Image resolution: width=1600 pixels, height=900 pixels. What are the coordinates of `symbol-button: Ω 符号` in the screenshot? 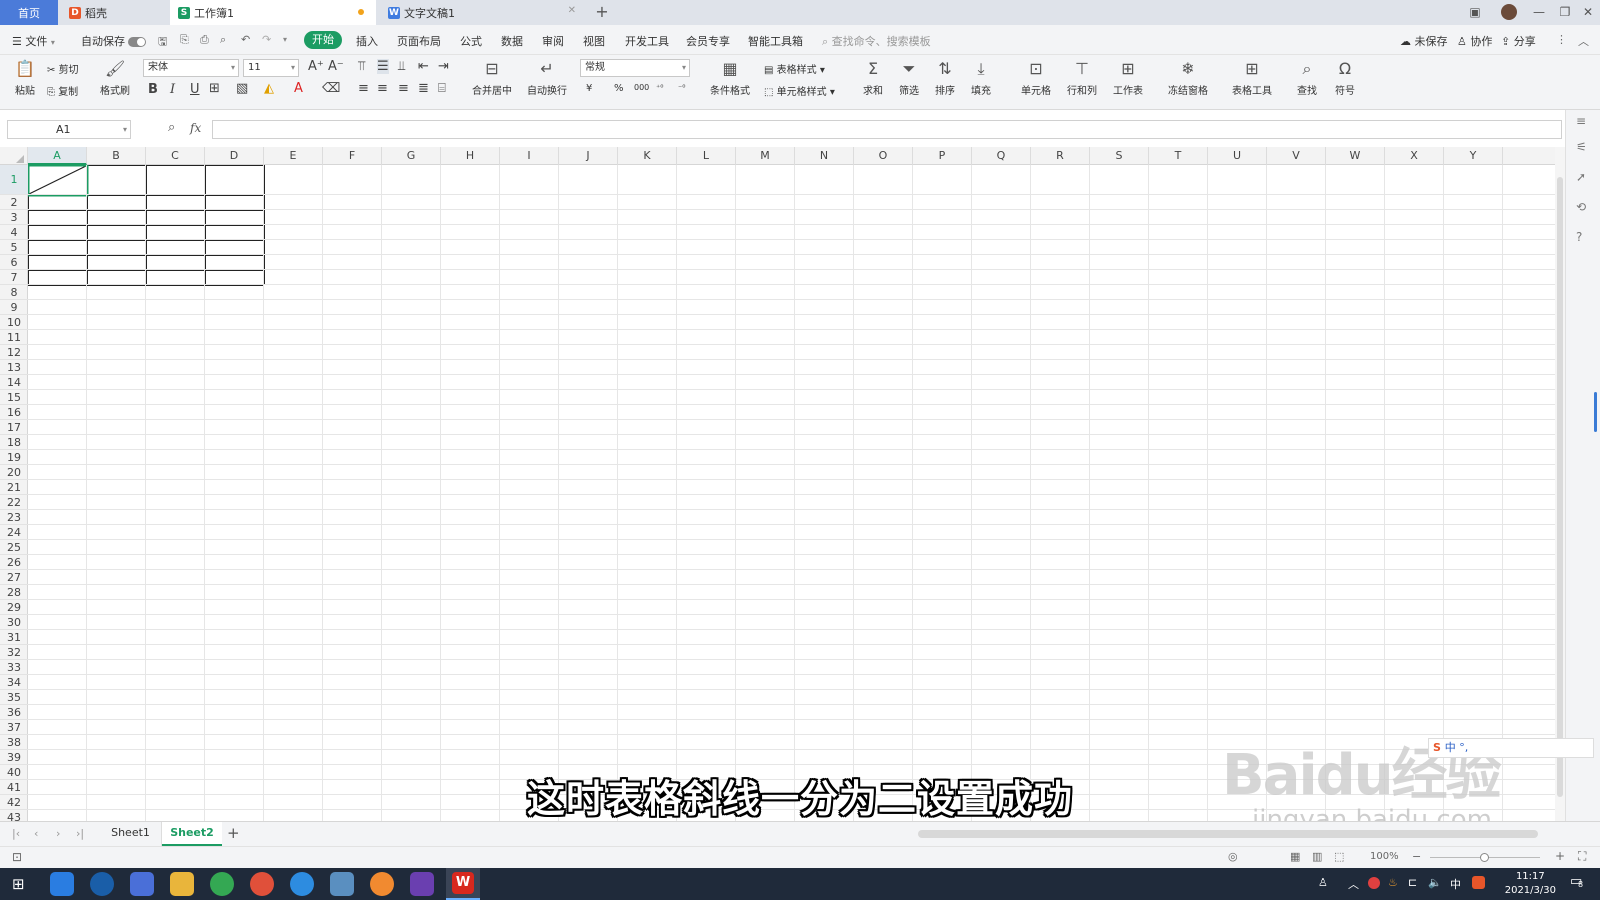 It's located at (1345, 78).